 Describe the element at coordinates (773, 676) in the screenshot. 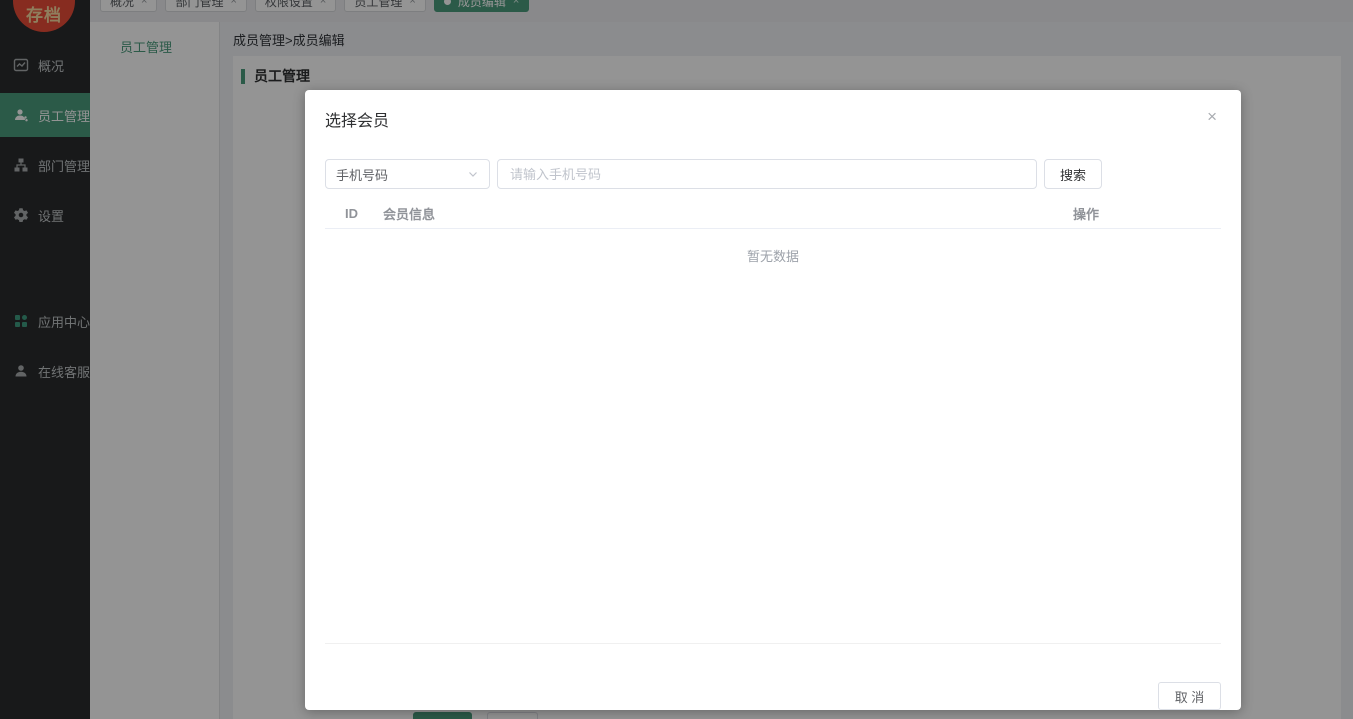

I see `modal-footer: 取 消` at that location.